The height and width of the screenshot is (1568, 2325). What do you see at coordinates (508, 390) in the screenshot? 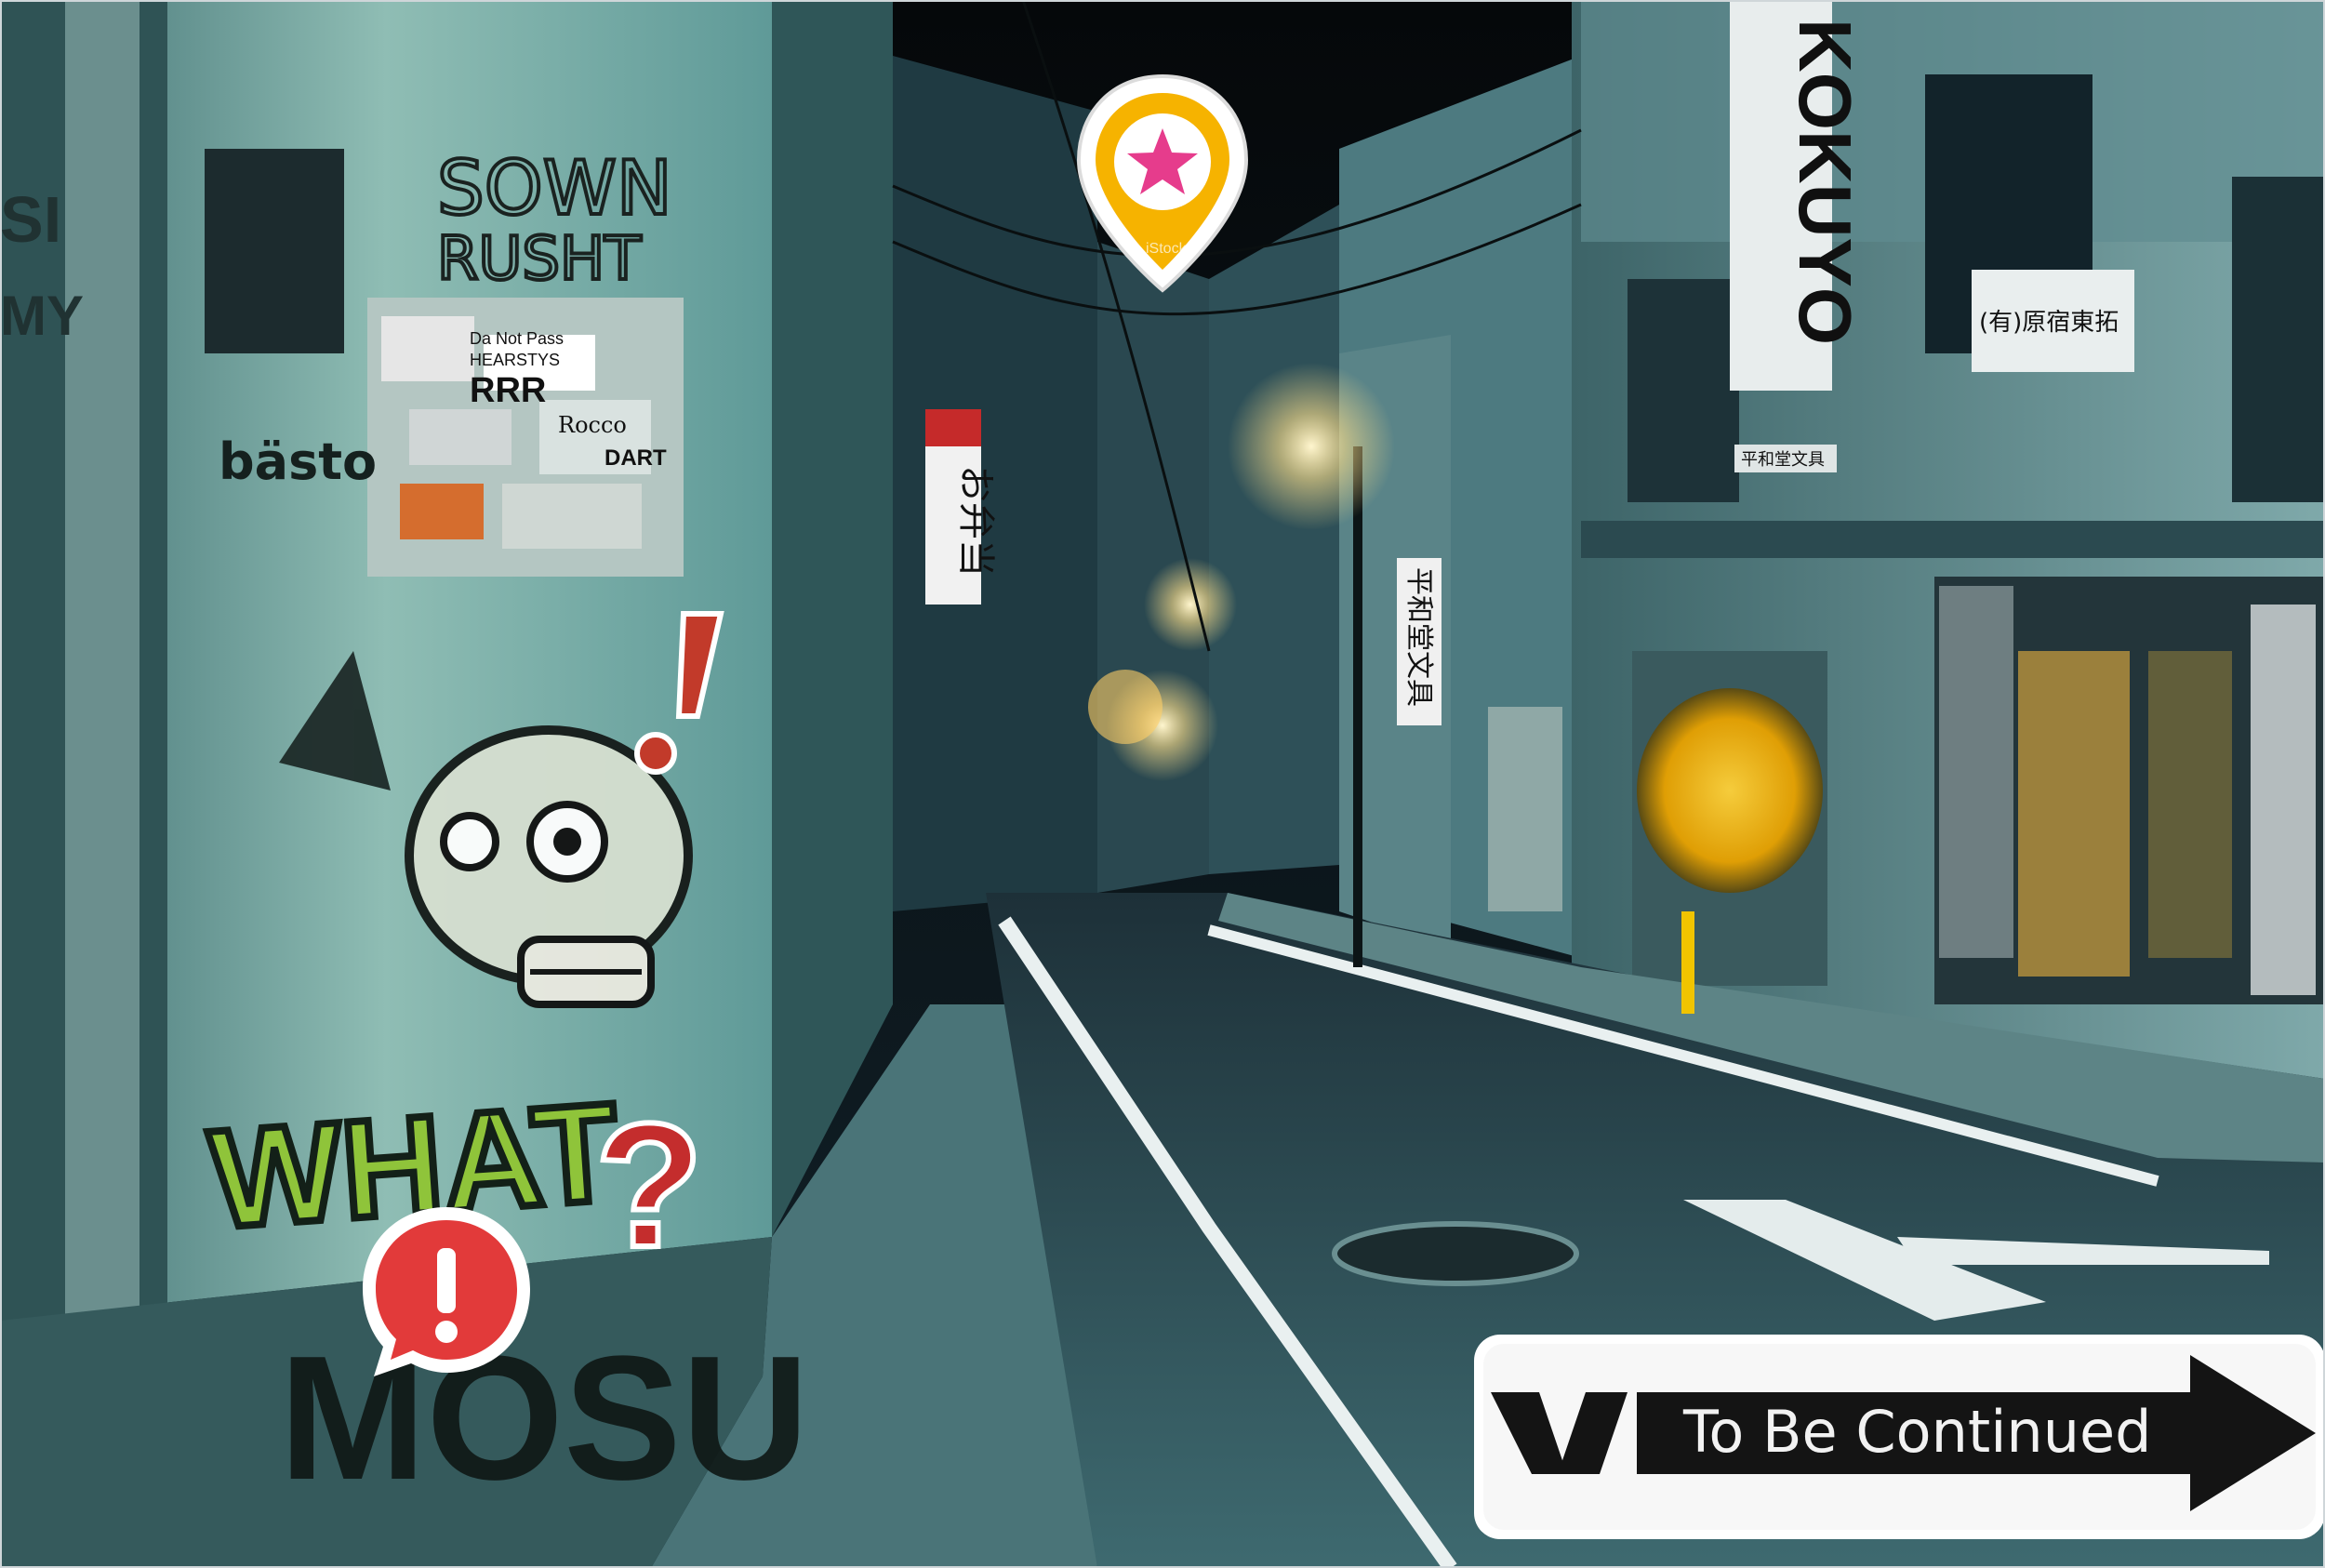
I see `sticker-3: RRR` at bounding box center [508, 390].